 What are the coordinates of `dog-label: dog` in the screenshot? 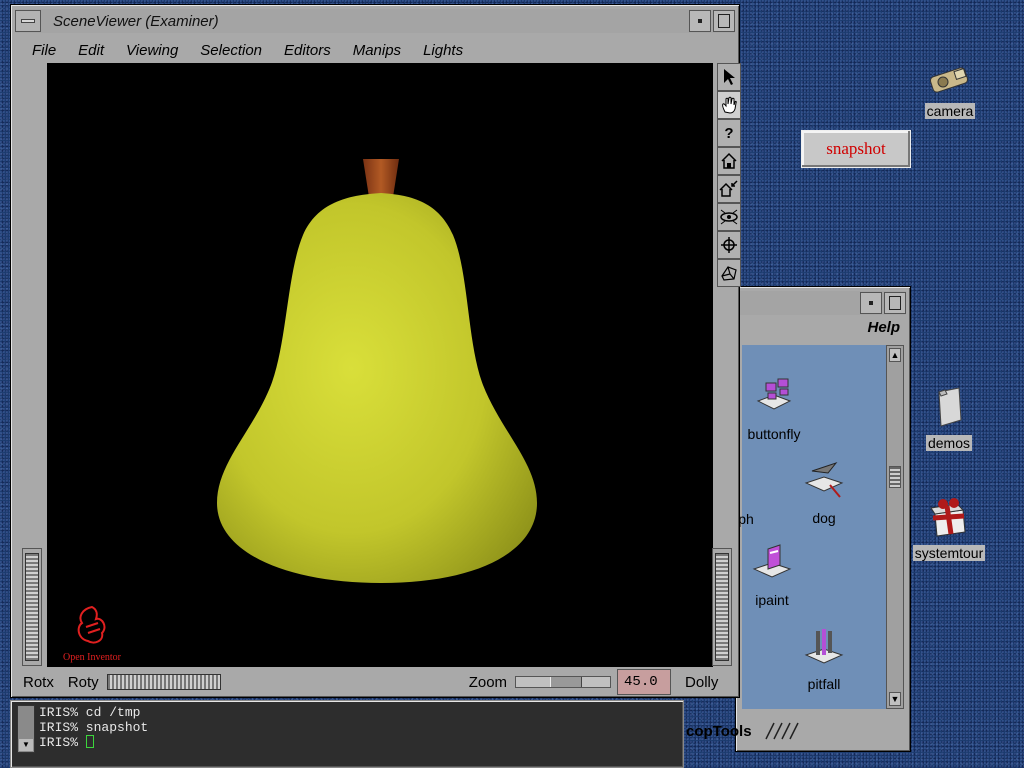 It's located at (824, 518).